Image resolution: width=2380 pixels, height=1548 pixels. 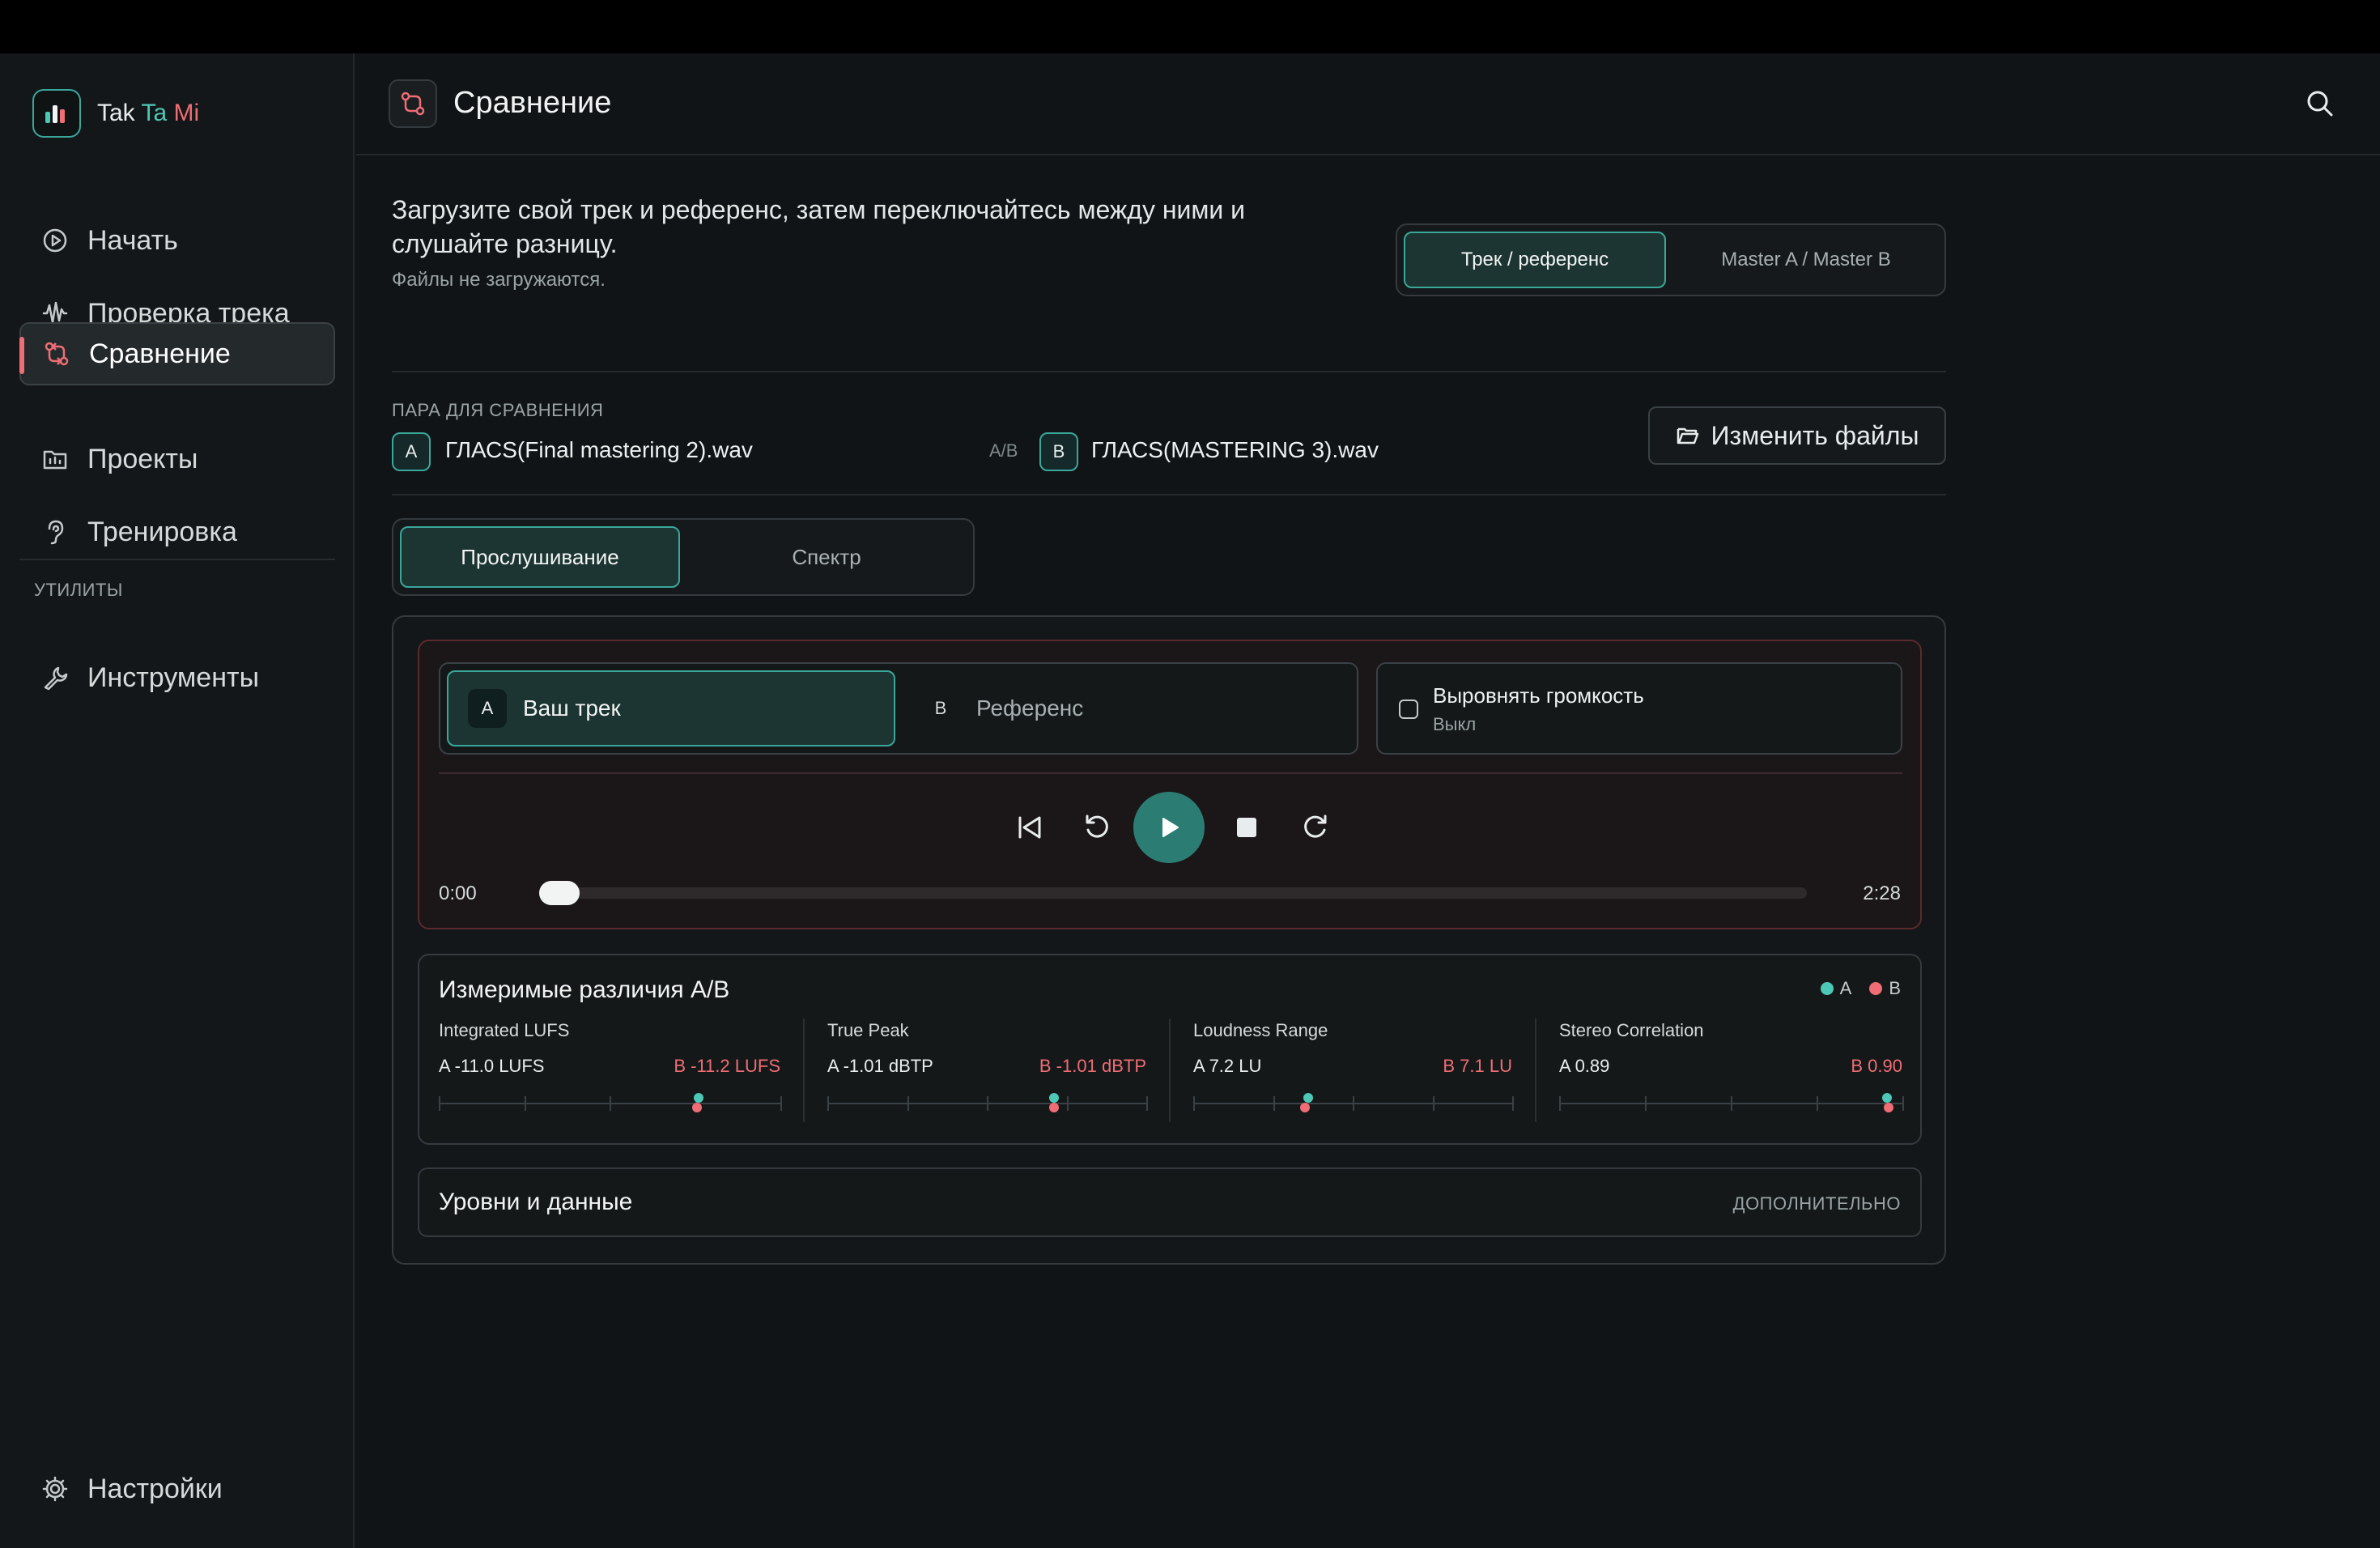 I want to click on logo-icon, so click(x=56, y=114).